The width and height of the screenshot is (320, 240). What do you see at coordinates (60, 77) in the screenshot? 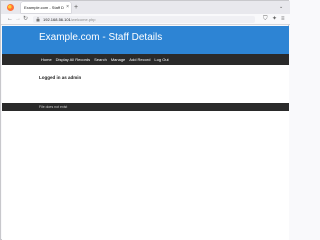
I see `login-status: Logged in as admin` at bounding box center [60, 77].